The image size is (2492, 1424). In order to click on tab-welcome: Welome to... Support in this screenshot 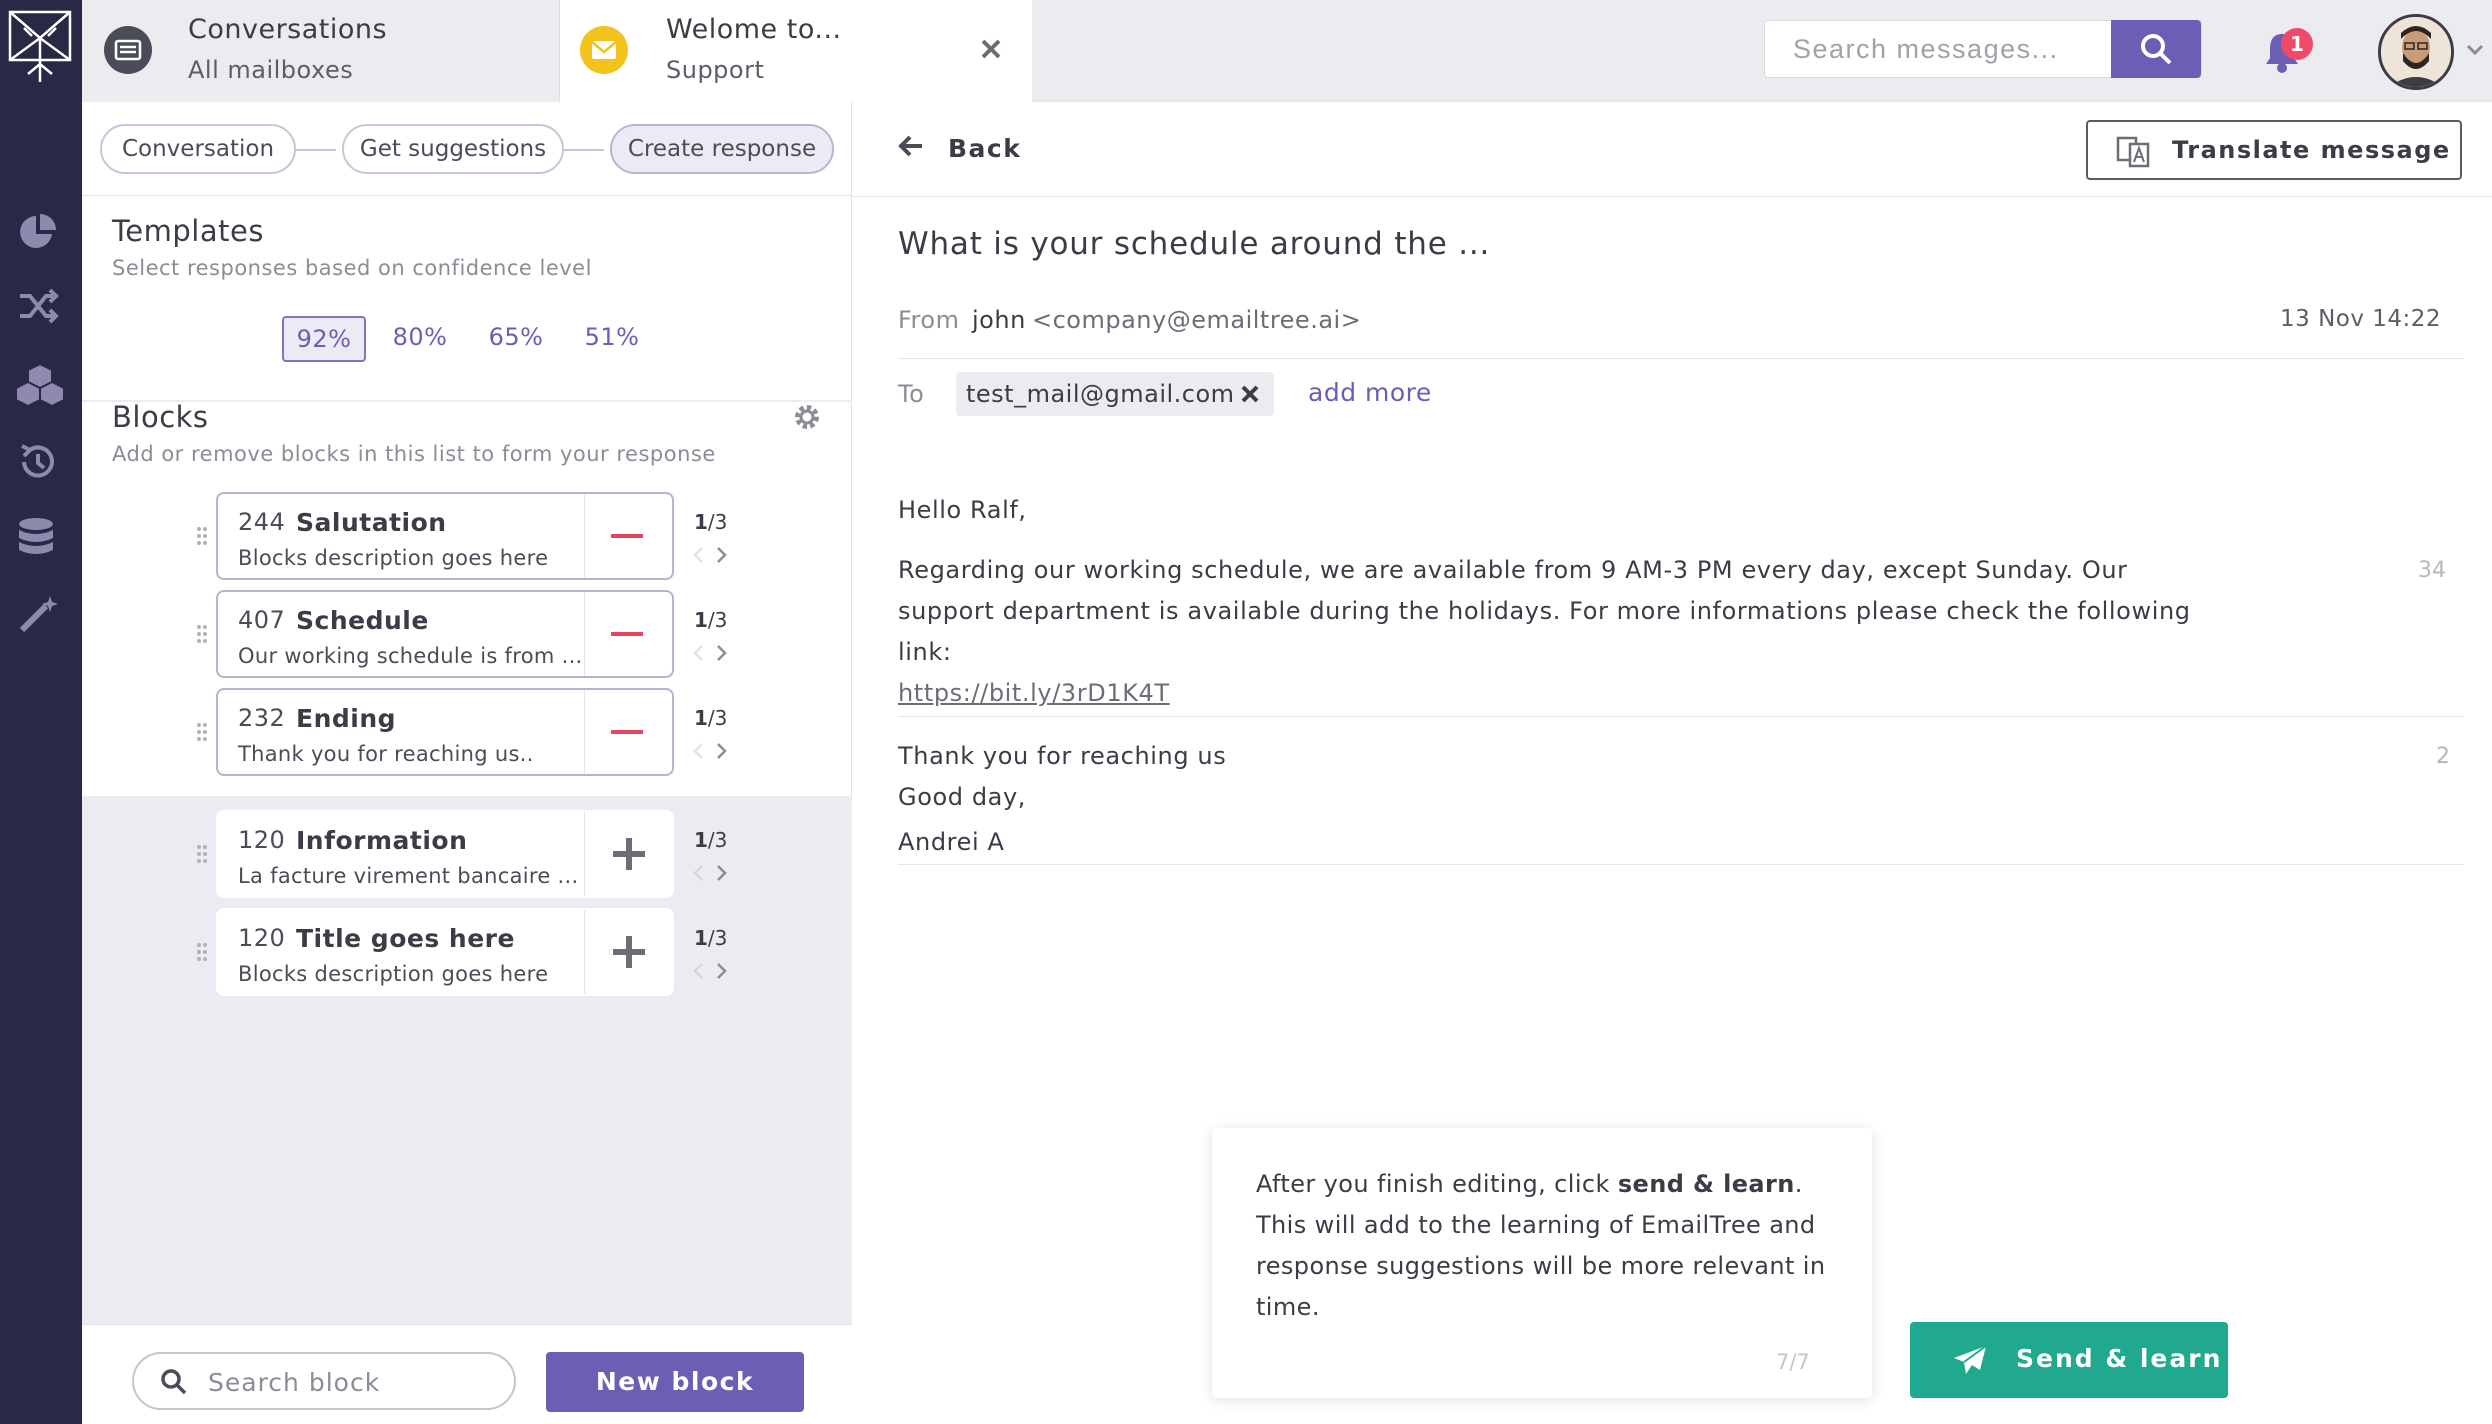, I will do `click(796, 51)`.